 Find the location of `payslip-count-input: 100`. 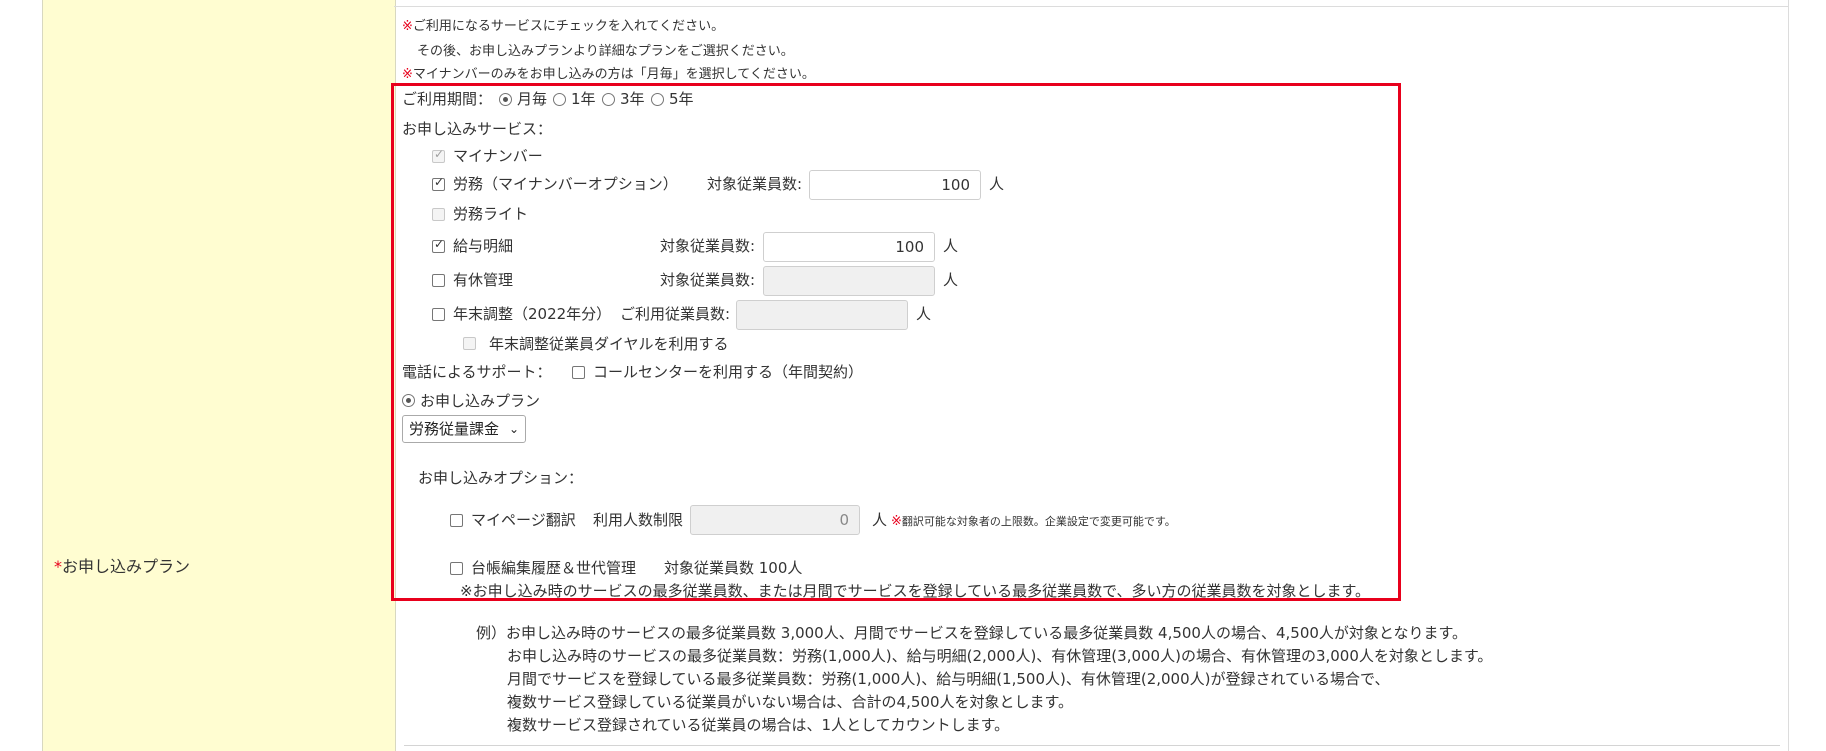

payslip-count-input: 100 is located at coordinates (849, 247).